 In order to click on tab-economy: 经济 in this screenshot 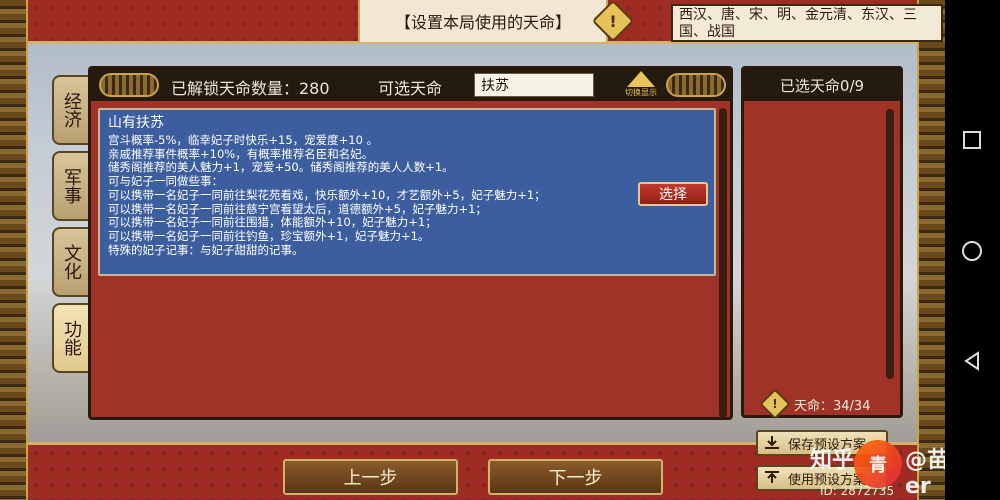, I will do `click(71, 110)`.